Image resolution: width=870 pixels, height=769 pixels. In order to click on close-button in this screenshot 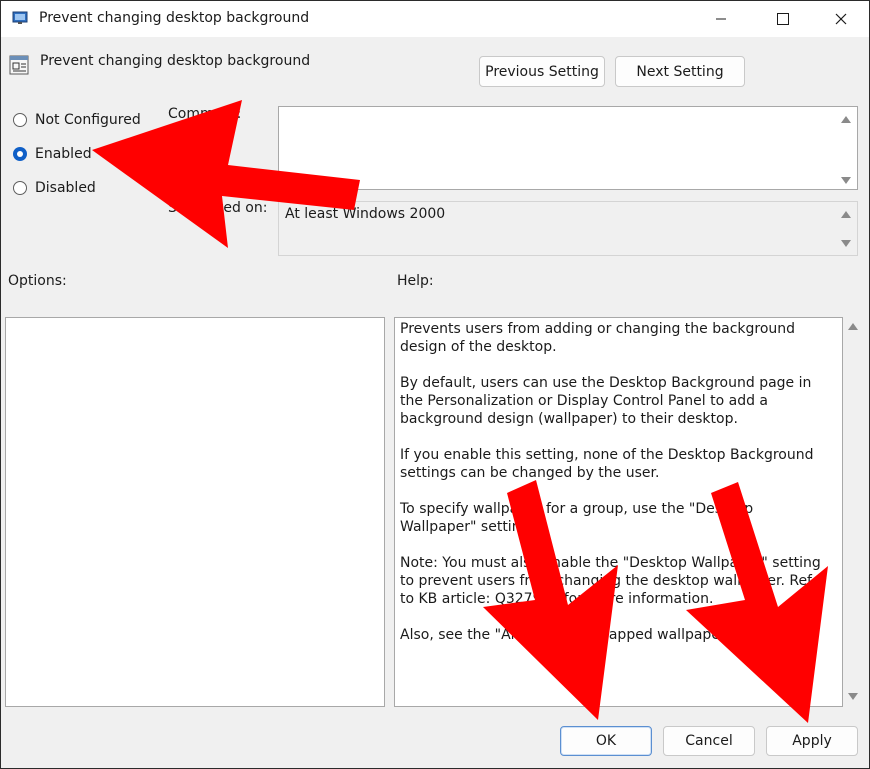, I will do `click(841, 19)`.